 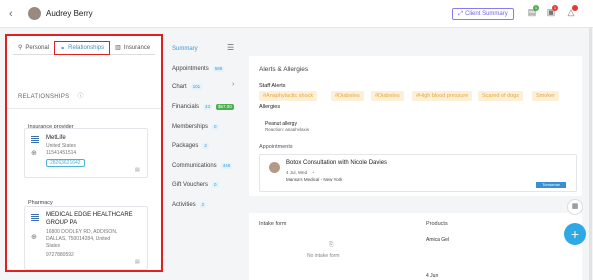 I want to click on pharmacy-phone: 9727880592, so click(x=60, y=255).